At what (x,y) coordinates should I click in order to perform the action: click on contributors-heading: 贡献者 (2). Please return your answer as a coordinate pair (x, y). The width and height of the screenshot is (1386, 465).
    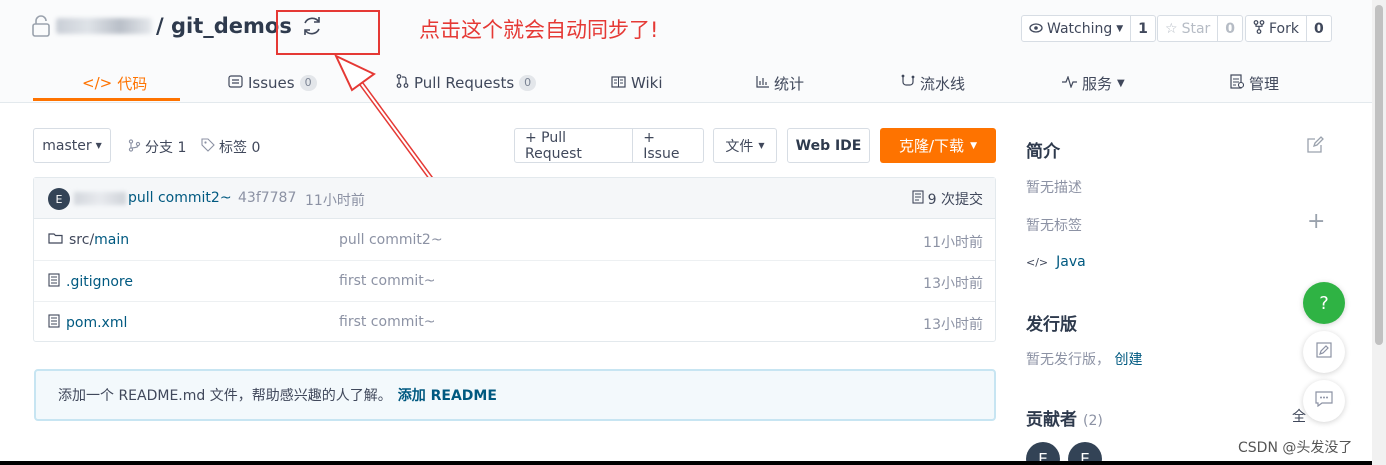
    Looking at the image, I should click on (1064, 417).